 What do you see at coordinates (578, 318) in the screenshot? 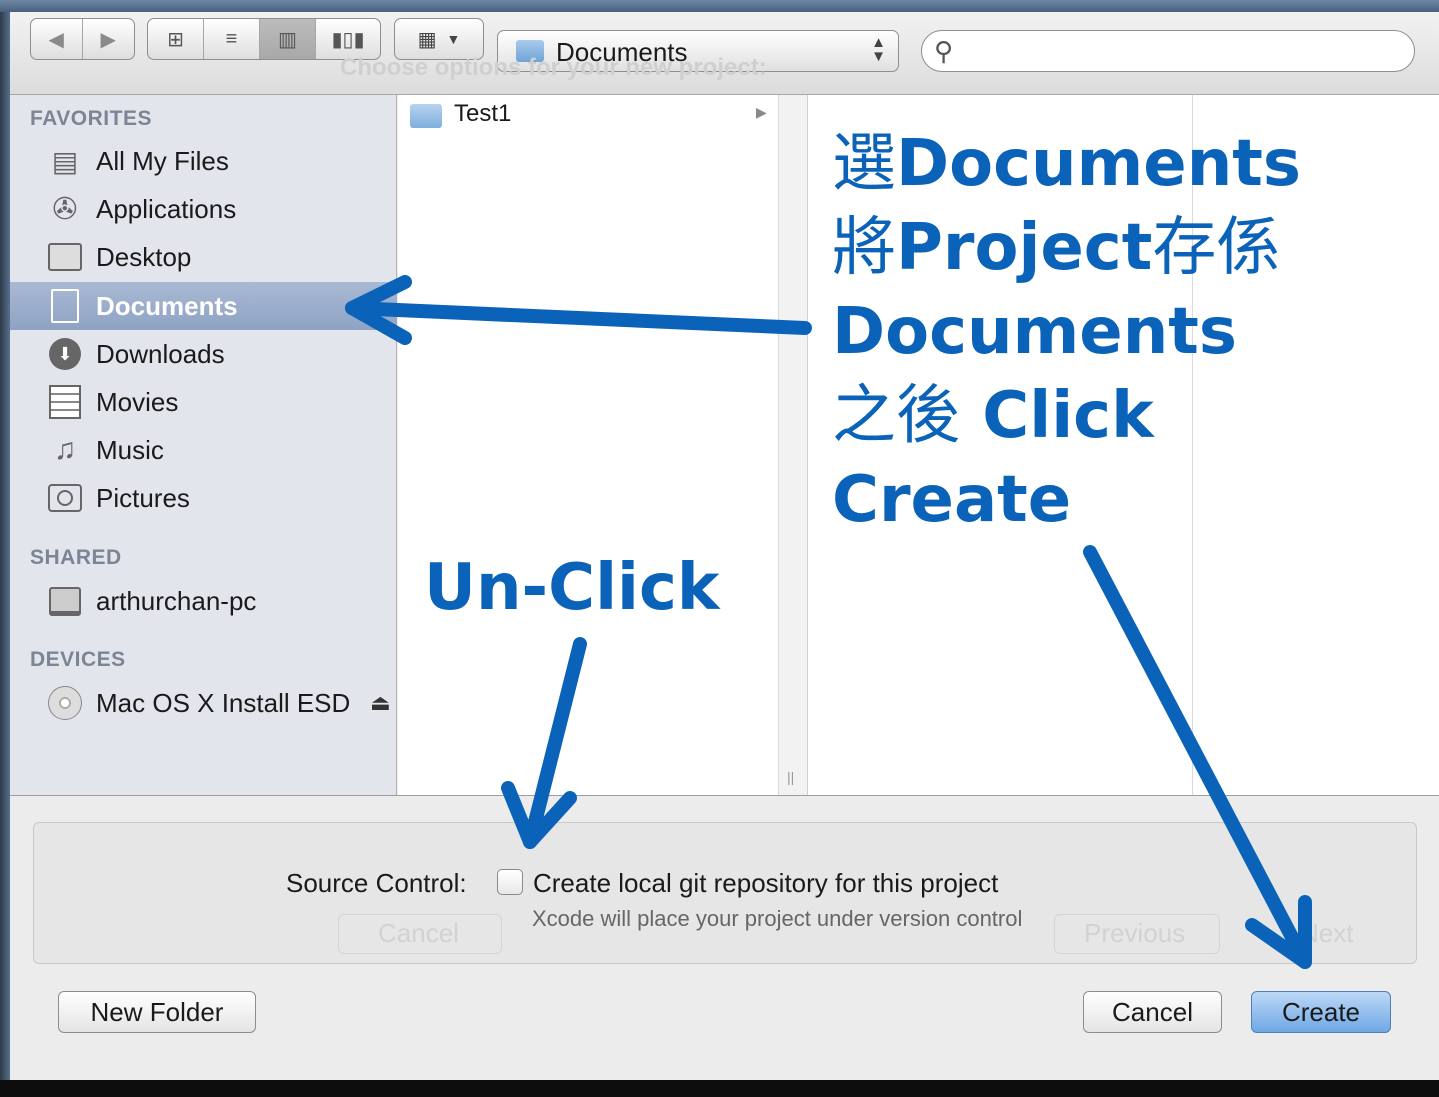
I see `arrow-to-documents` at bounding box center [578, 318].